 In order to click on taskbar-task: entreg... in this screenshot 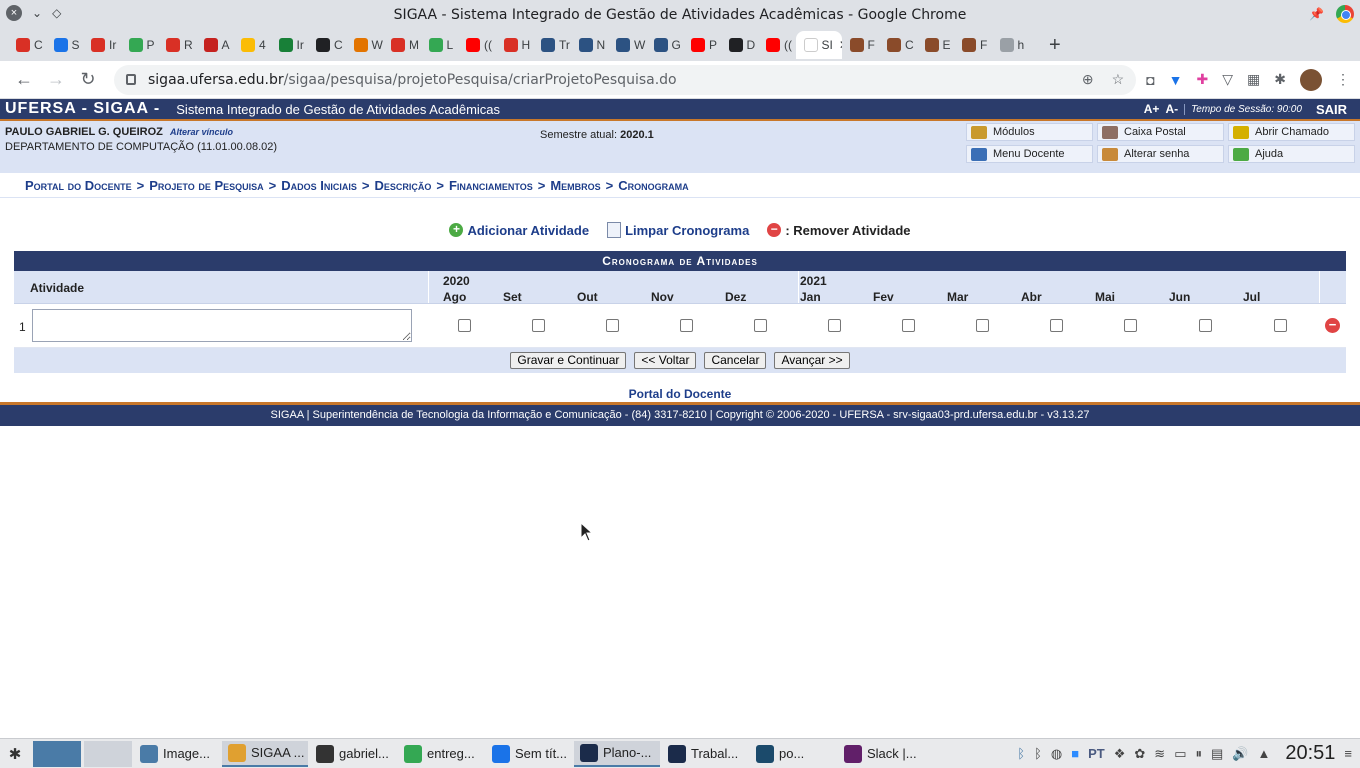, I will do `click(441, 754)`.